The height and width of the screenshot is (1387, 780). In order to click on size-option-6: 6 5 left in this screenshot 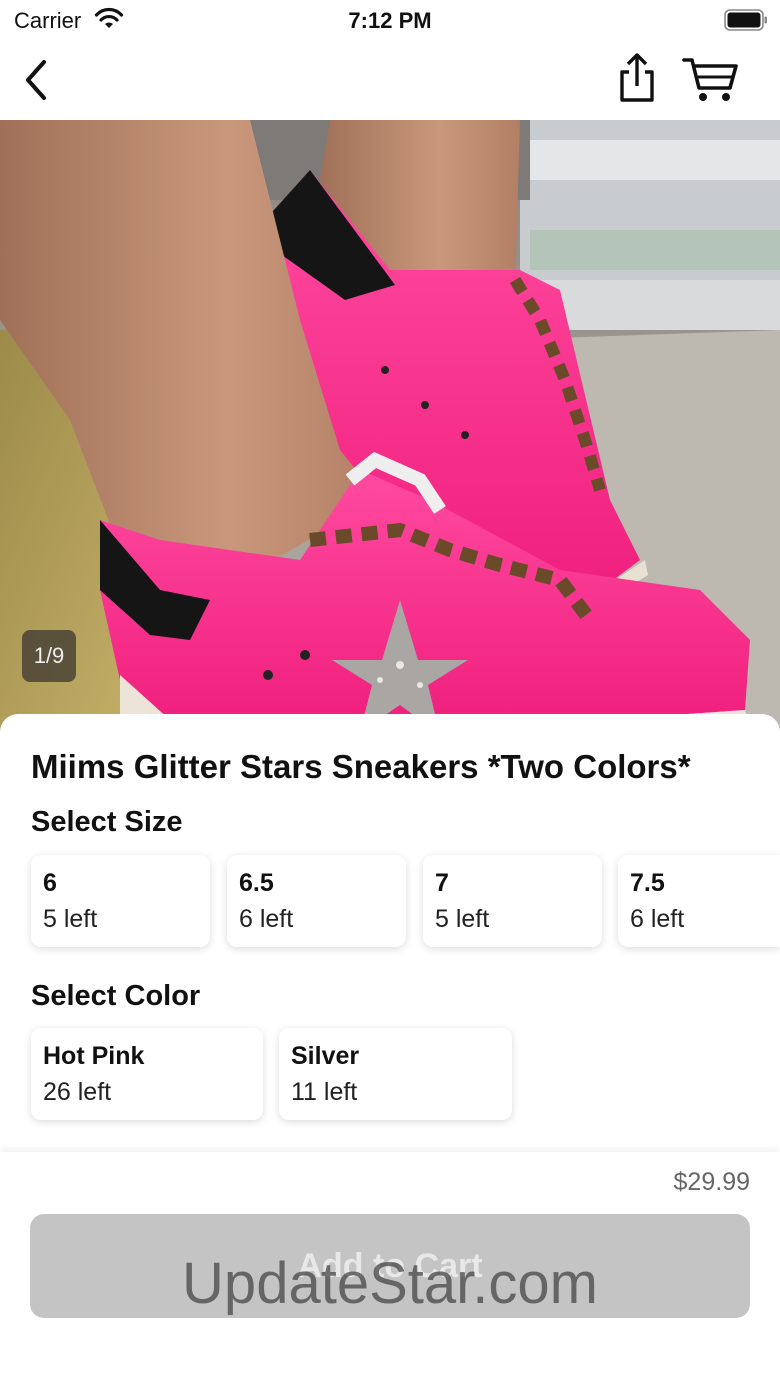, I will do `click(120, 901)`.